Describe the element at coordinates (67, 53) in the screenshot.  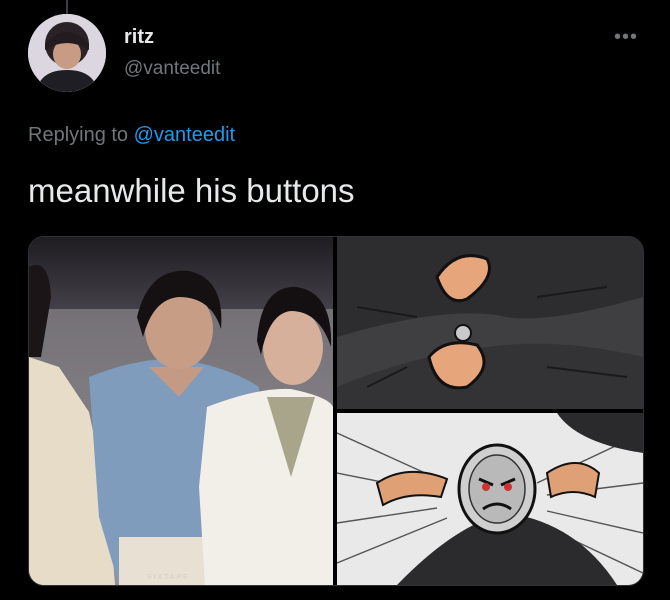
I see `avatar` at that location.